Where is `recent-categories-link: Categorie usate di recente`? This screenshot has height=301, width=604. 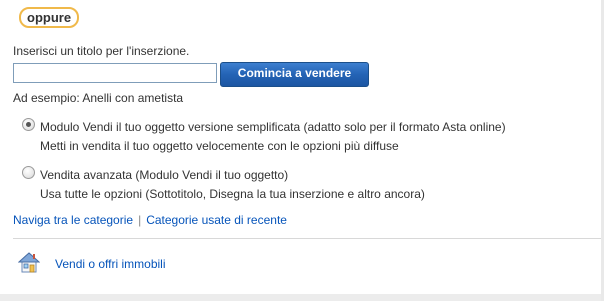
recent-categories-link: Categorie usate di recente is located at coordinates (216, 220).